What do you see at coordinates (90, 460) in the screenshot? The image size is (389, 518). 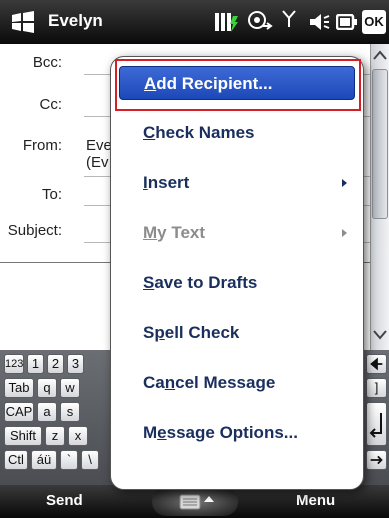 I see `key-backslash: \` at bounding box center [90, 460].